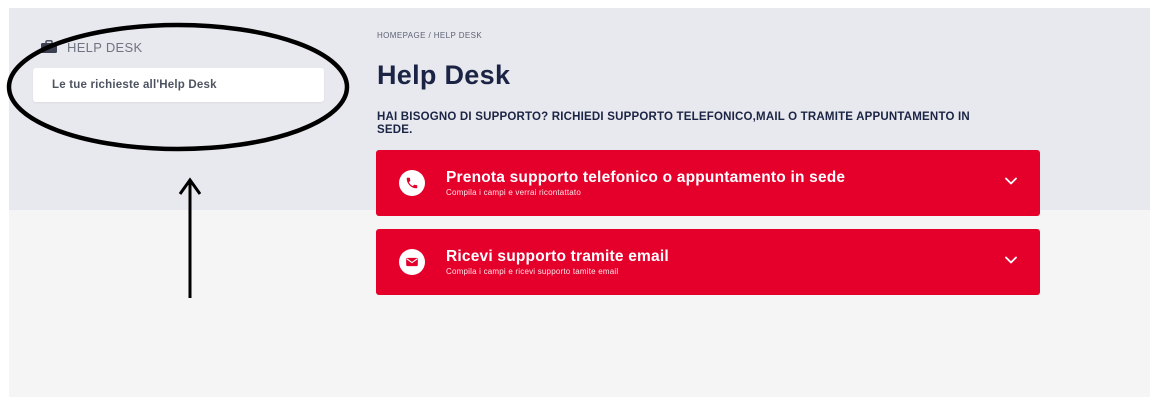  What do you see at coordinates (401, 35) in the screenshot?
I see `breadcrumb-home: HOMEPAGE` at bounding box center [401, 35].